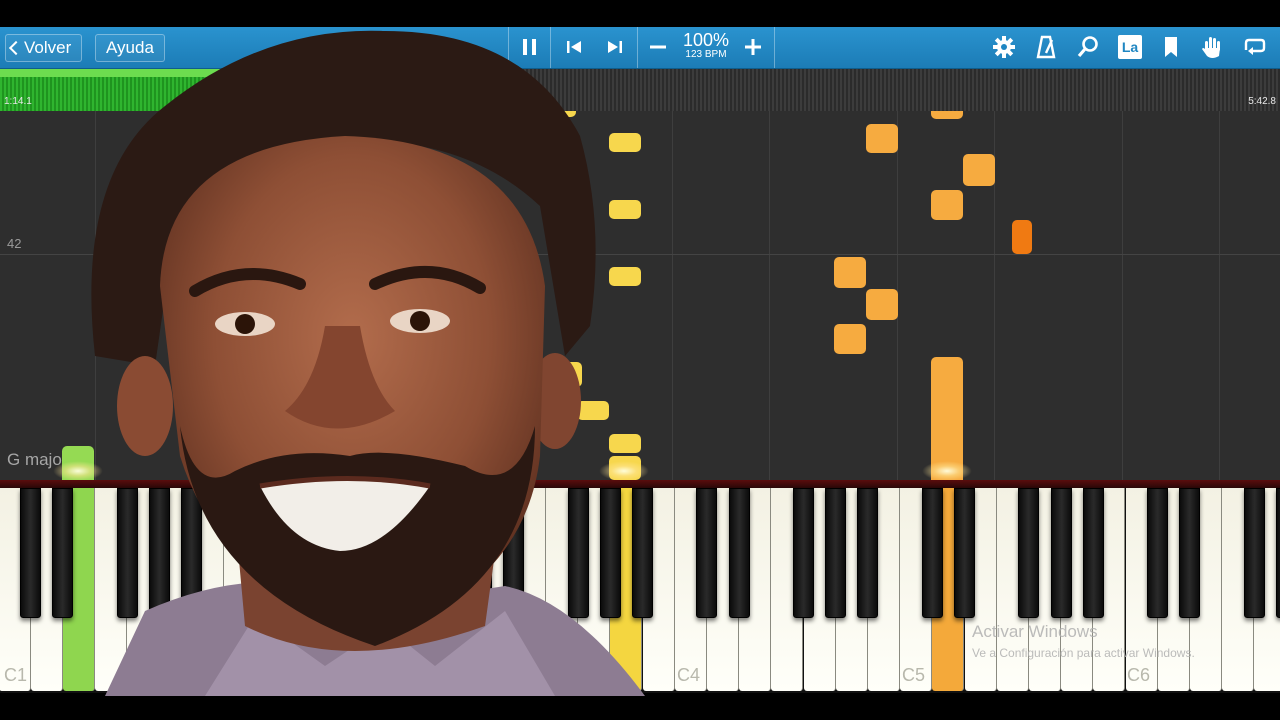 This screenshot has height=720, width=1280. What do you see at coordinates (706, 40) in the screenshot?
I see `tempo-percent: 100%` at bounding box center [706, 40].